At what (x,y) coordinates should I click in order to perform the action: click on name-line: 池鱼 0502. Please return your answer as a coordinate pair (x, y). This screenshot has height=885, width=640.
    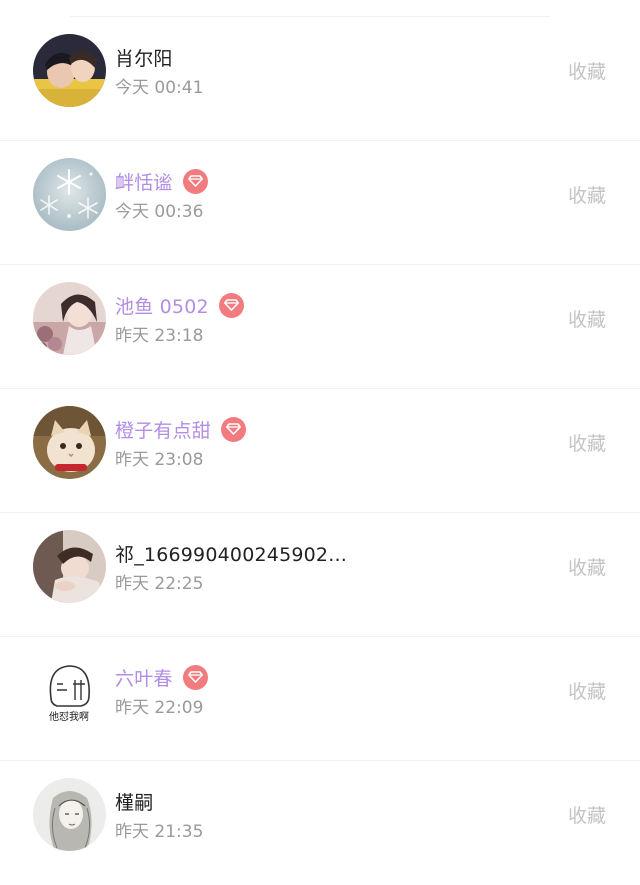
    Looking at the image, I should click on (179, 305).